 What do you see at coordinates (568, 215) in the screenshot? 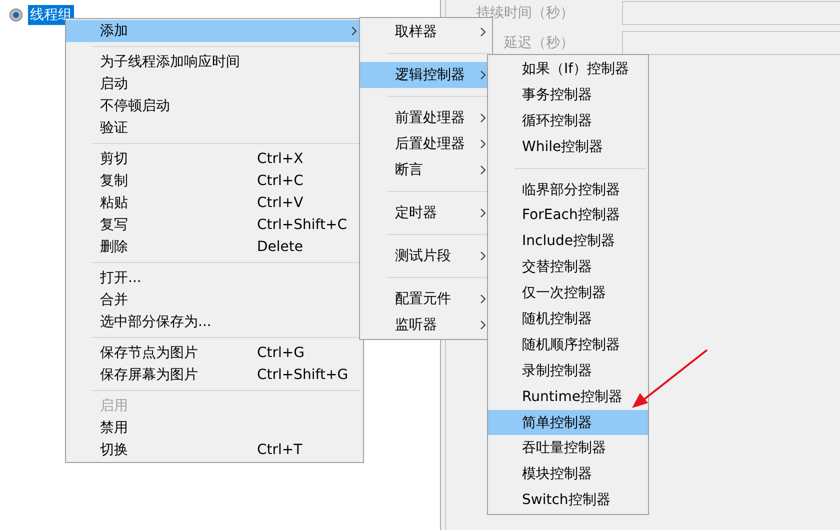
I see `menu-item: ForEach控制器` at bounding box center [568, 215].